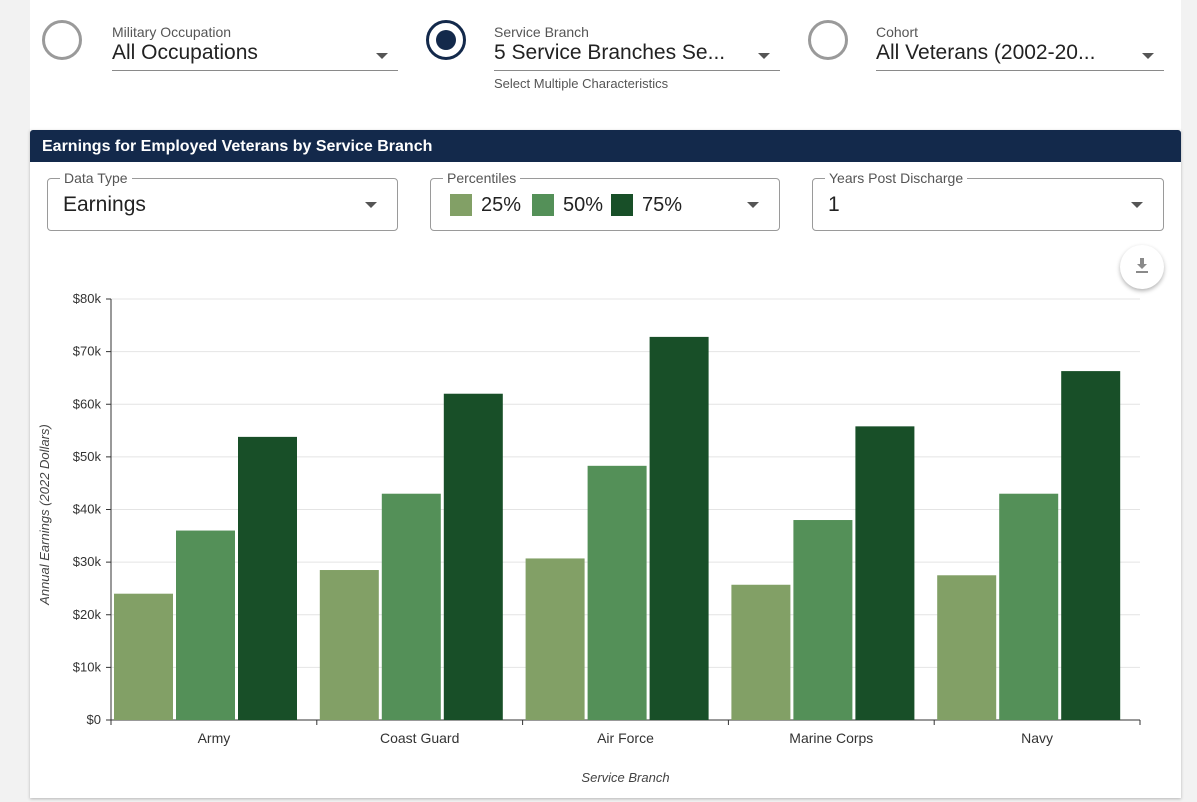 This screenshot has width=1197, height=802. What do you see at coordinates (1029, 606) in the screenshot?
I see `bar-50pct-navy` at bounding box center [1029, 606].